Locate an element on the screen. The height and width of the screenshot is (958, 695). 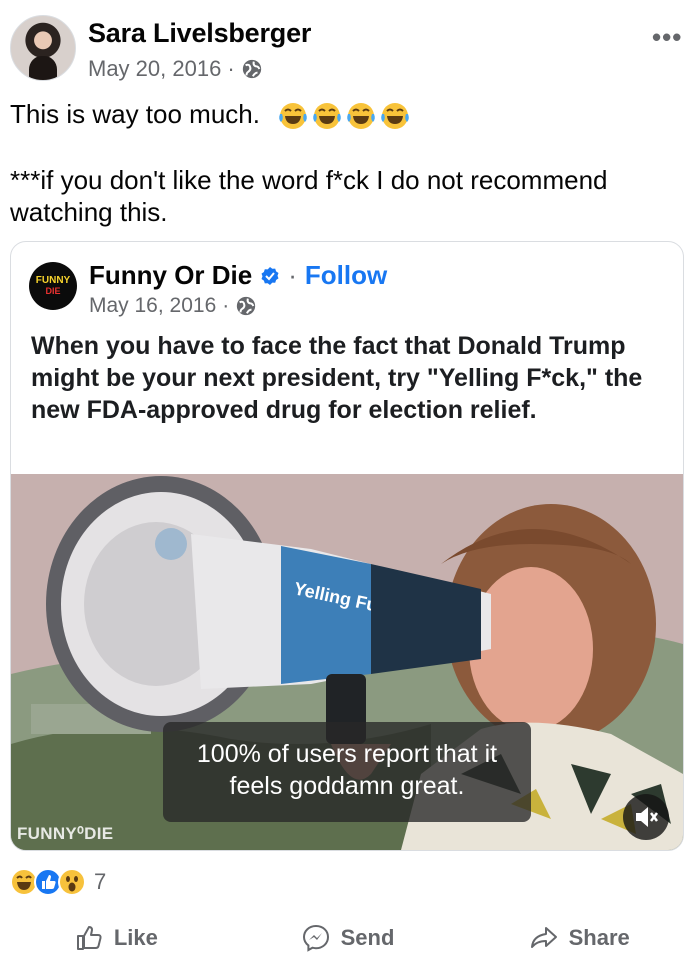
muted-speaker-icon is located at coordinates (647, 817).